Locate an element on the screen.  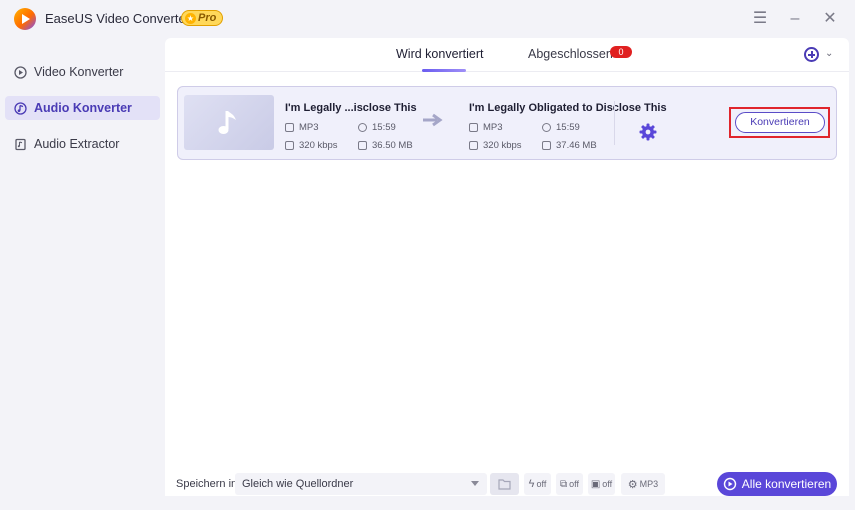
source-bitrate: 320 kbps is located at coordinates (311, 145).